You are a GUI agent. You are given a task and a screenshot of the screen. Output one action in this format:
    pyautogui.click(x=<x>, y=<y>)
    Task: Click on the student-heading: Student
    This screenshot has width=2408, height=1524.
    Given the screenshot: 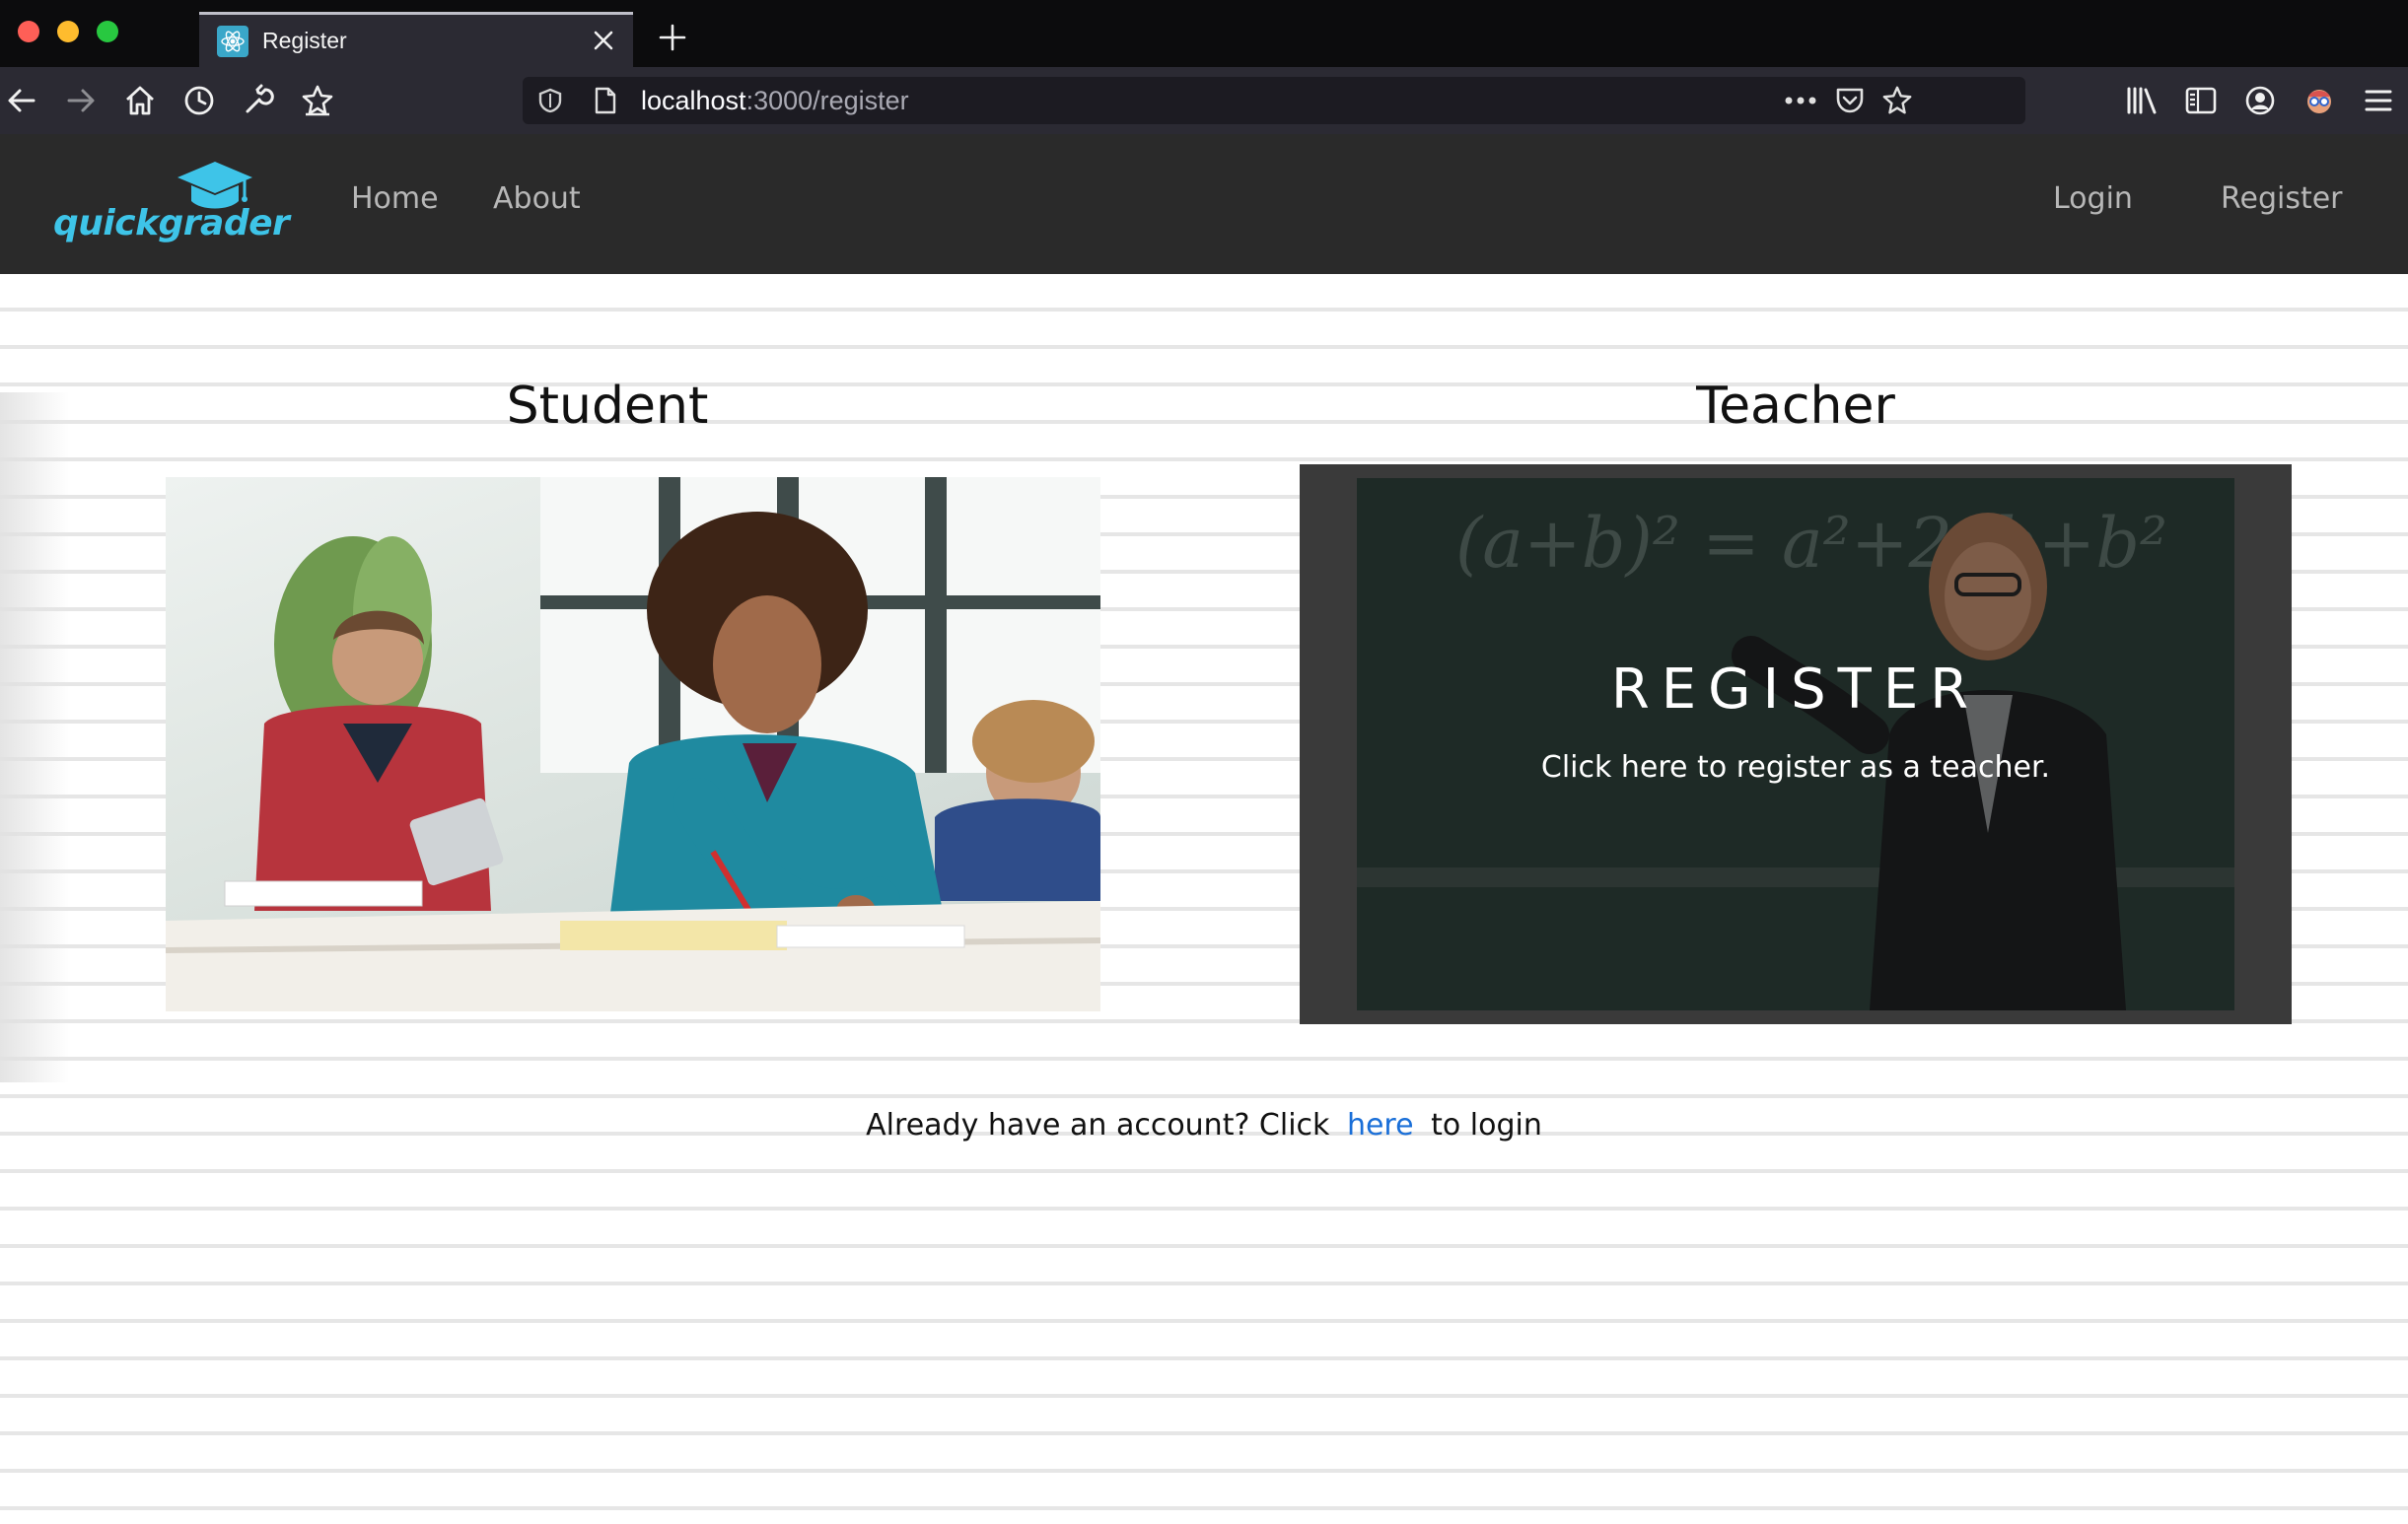 What is the action you would take?
    pyautogui.click(x=607, y=407)
    